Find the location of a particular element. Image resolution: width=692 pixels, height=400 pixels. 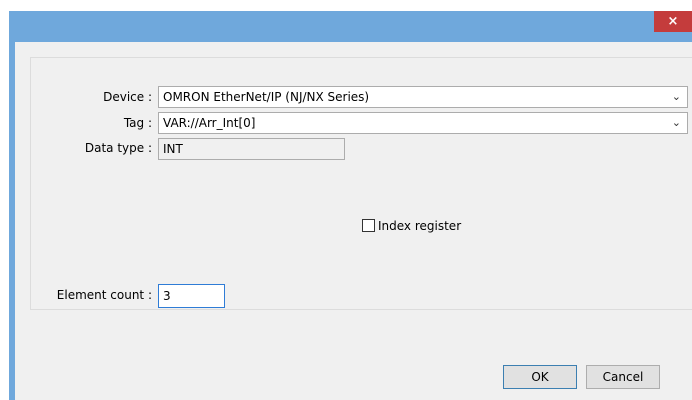

close-button: × is located at coordinates (673, 21).